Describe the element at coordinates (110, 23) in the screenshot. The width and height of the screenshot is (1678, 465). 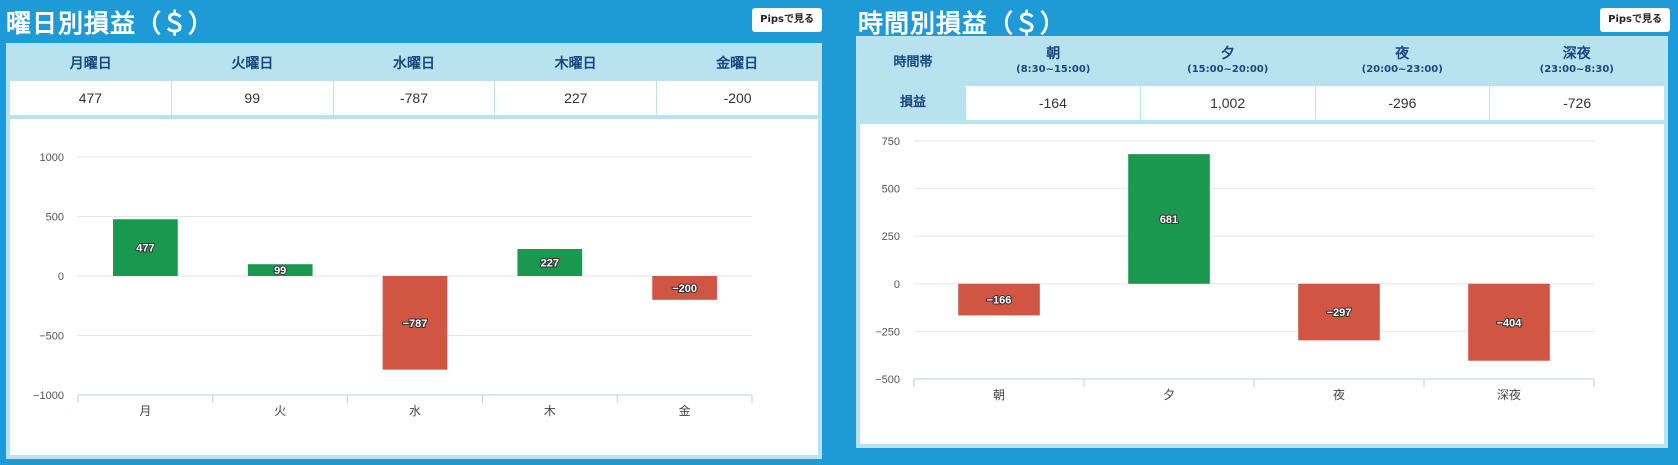
I see `weekday-pnl-title: 曜日別損益（＄）` at that location.